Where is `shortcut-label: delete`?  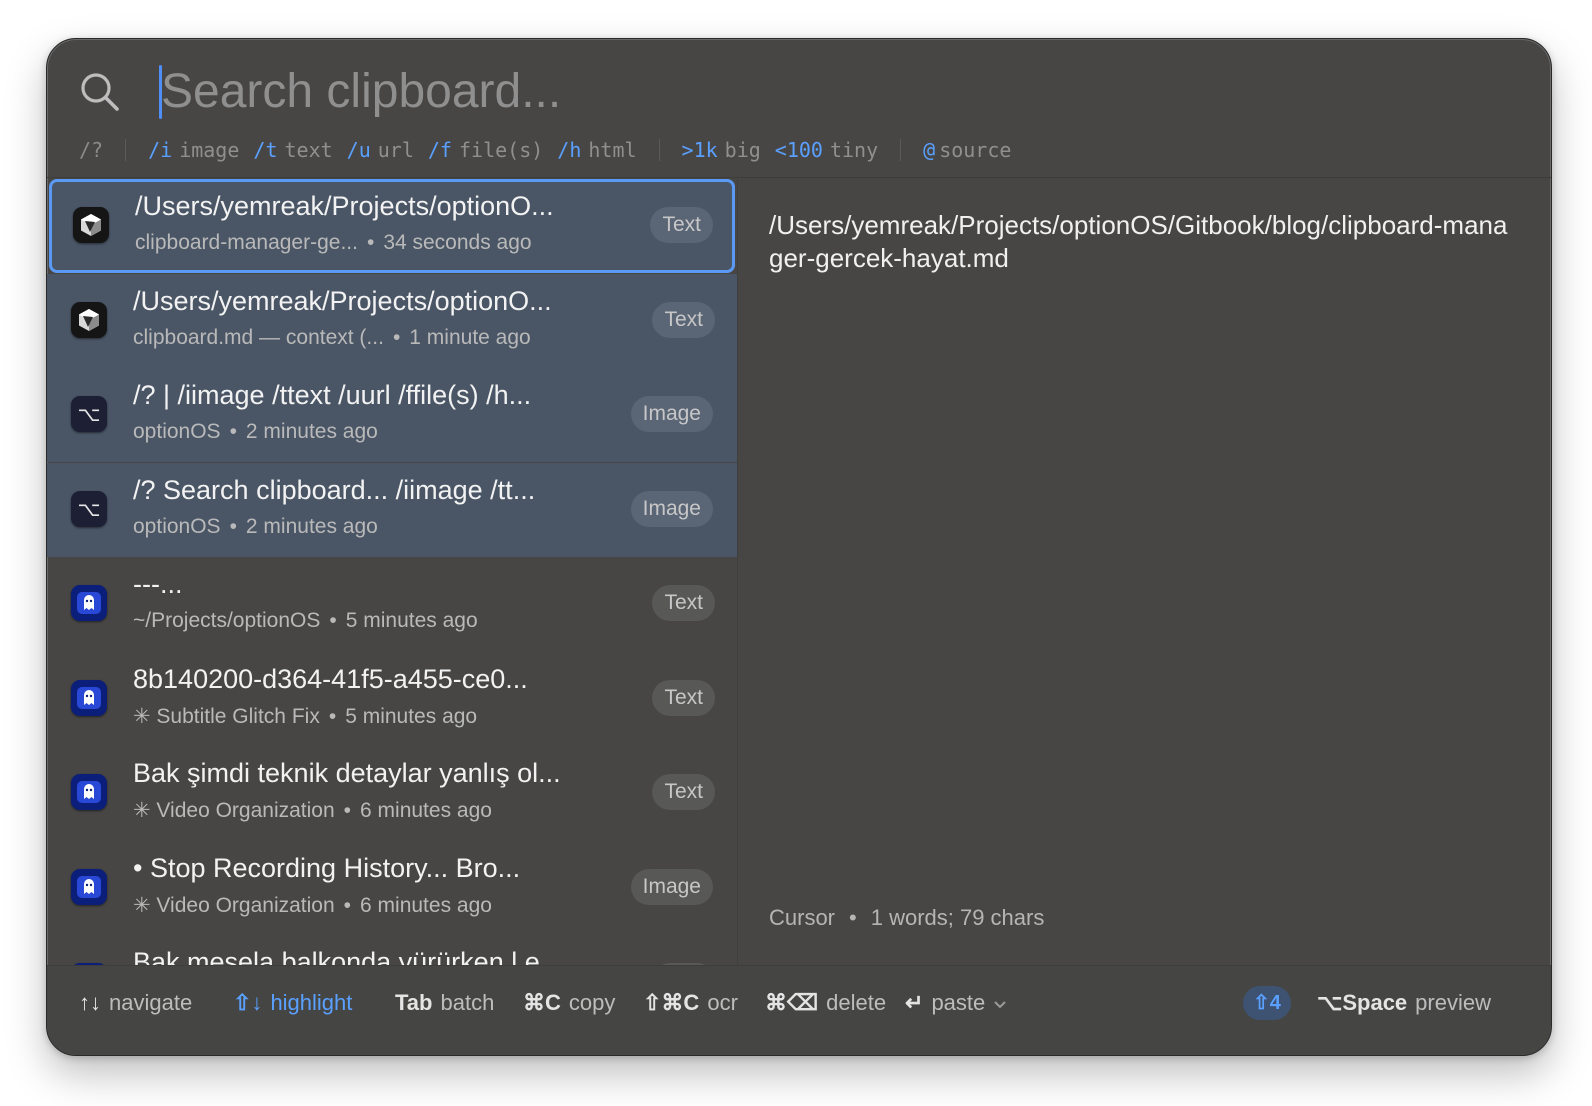 shortcut-label: delete is located at coordinates (856, 1002).